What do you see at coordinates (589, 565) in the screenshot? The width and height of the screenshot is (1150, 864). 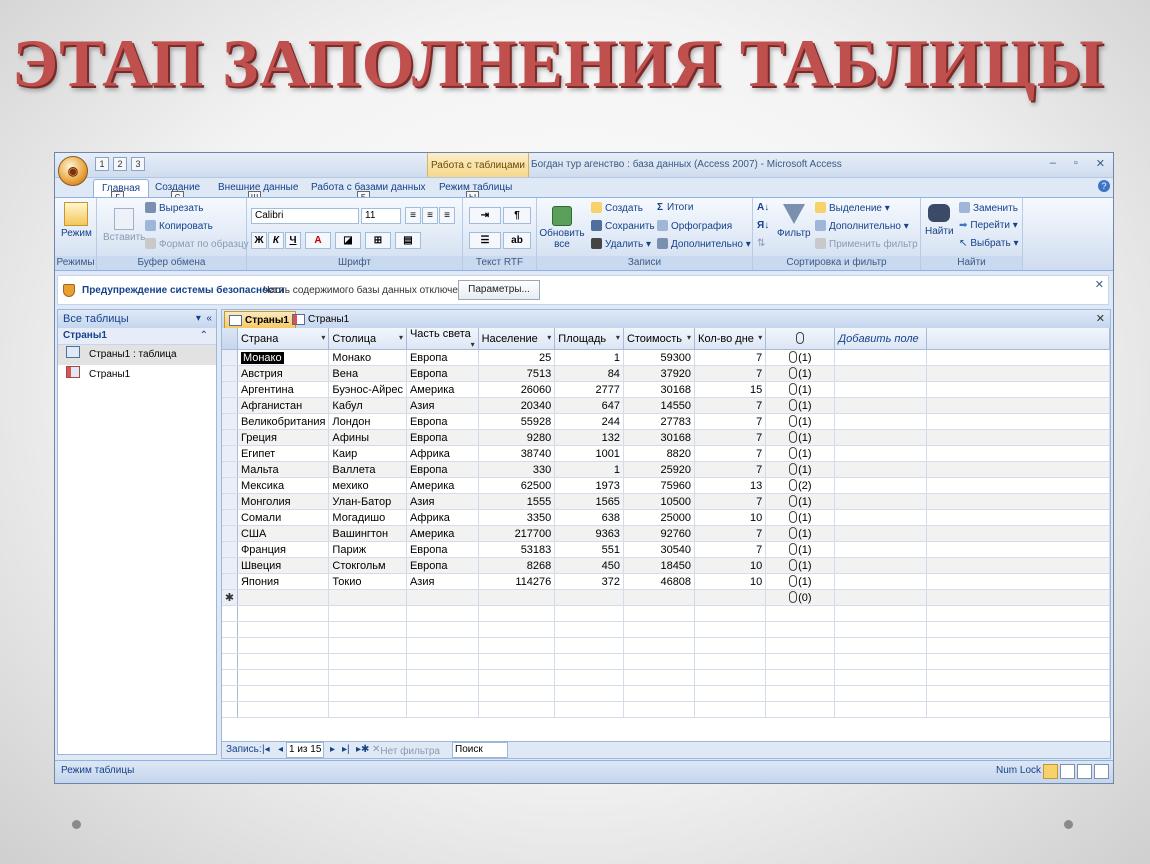 I see `table-cell: 450` at bounding box center [589, 565].